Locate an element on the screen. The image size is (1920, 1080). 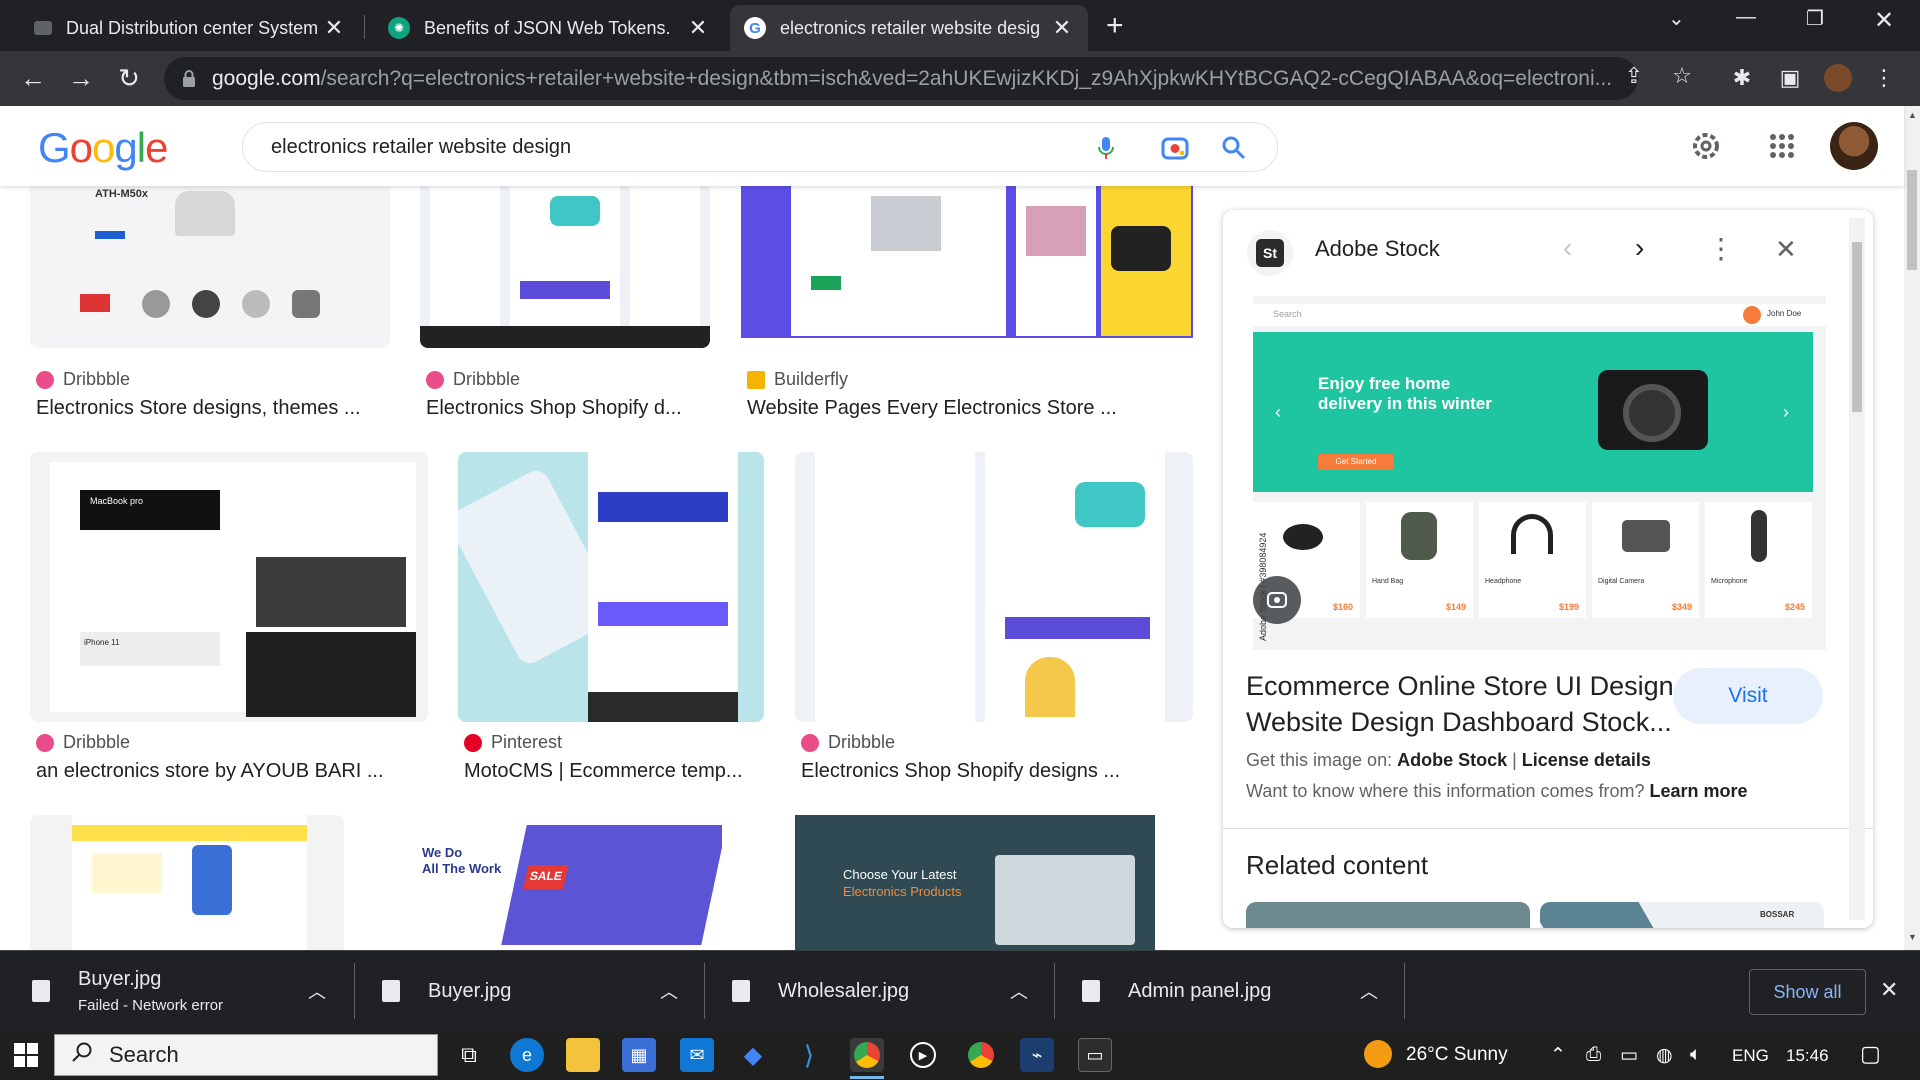
task-view-icon: ⧉ is located at coordinates (469, 1055).